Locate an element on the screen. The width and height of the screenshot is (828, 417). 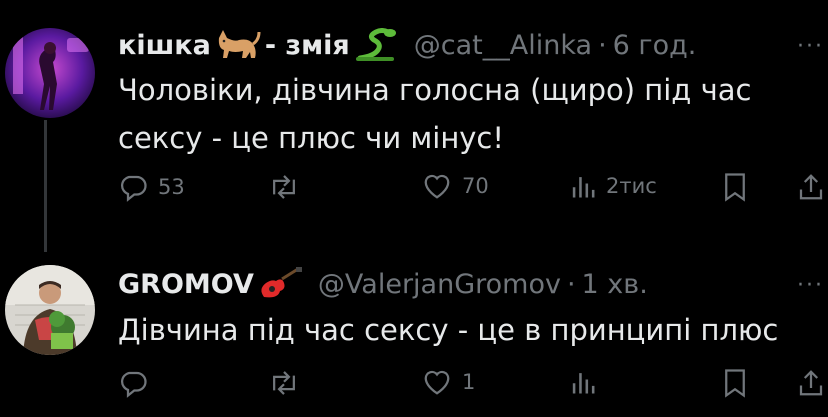
tweet-1-actions: 53 70 2тис is located at coordinates (473, 192).